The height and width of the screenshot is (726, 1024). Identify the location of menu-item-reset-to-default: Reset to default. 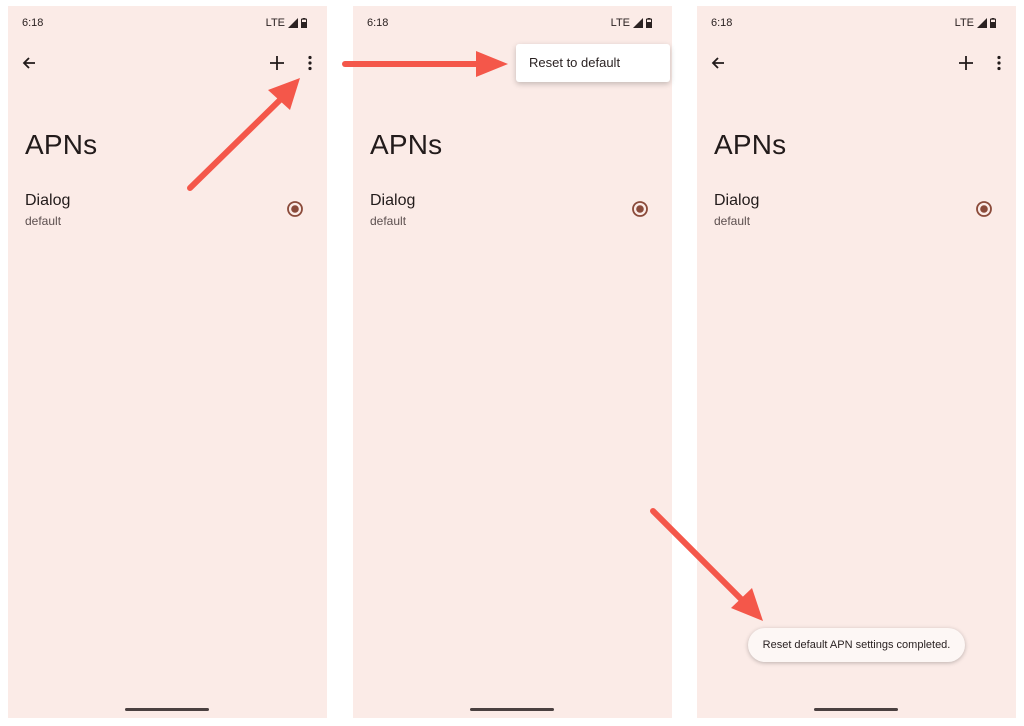
(574, 62).